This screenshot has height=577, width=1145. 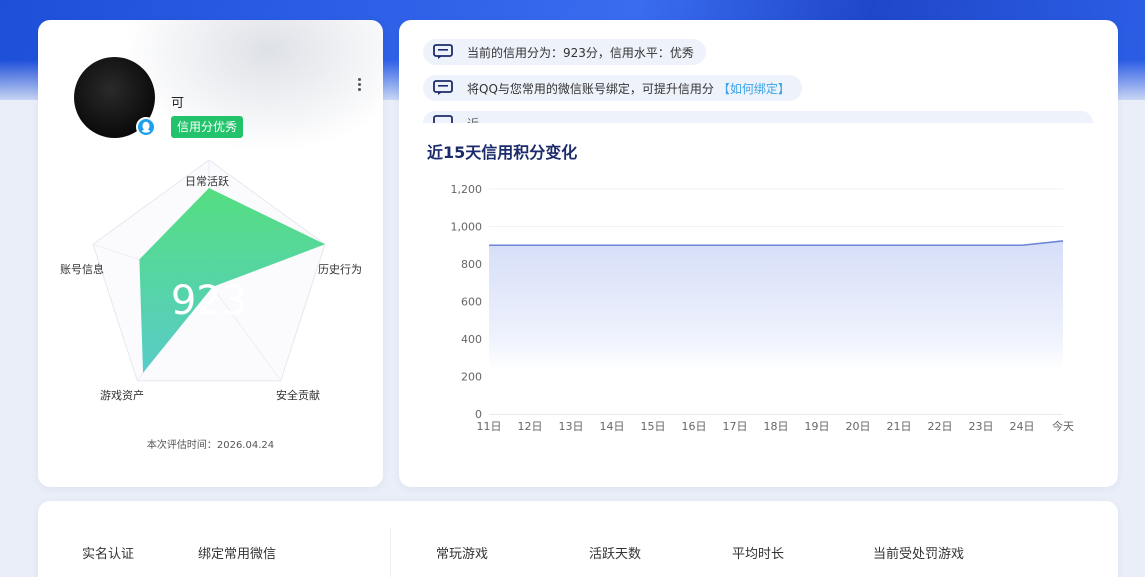 I want to click on label-average-duration: 平均时长, so click(x=758, y=554).